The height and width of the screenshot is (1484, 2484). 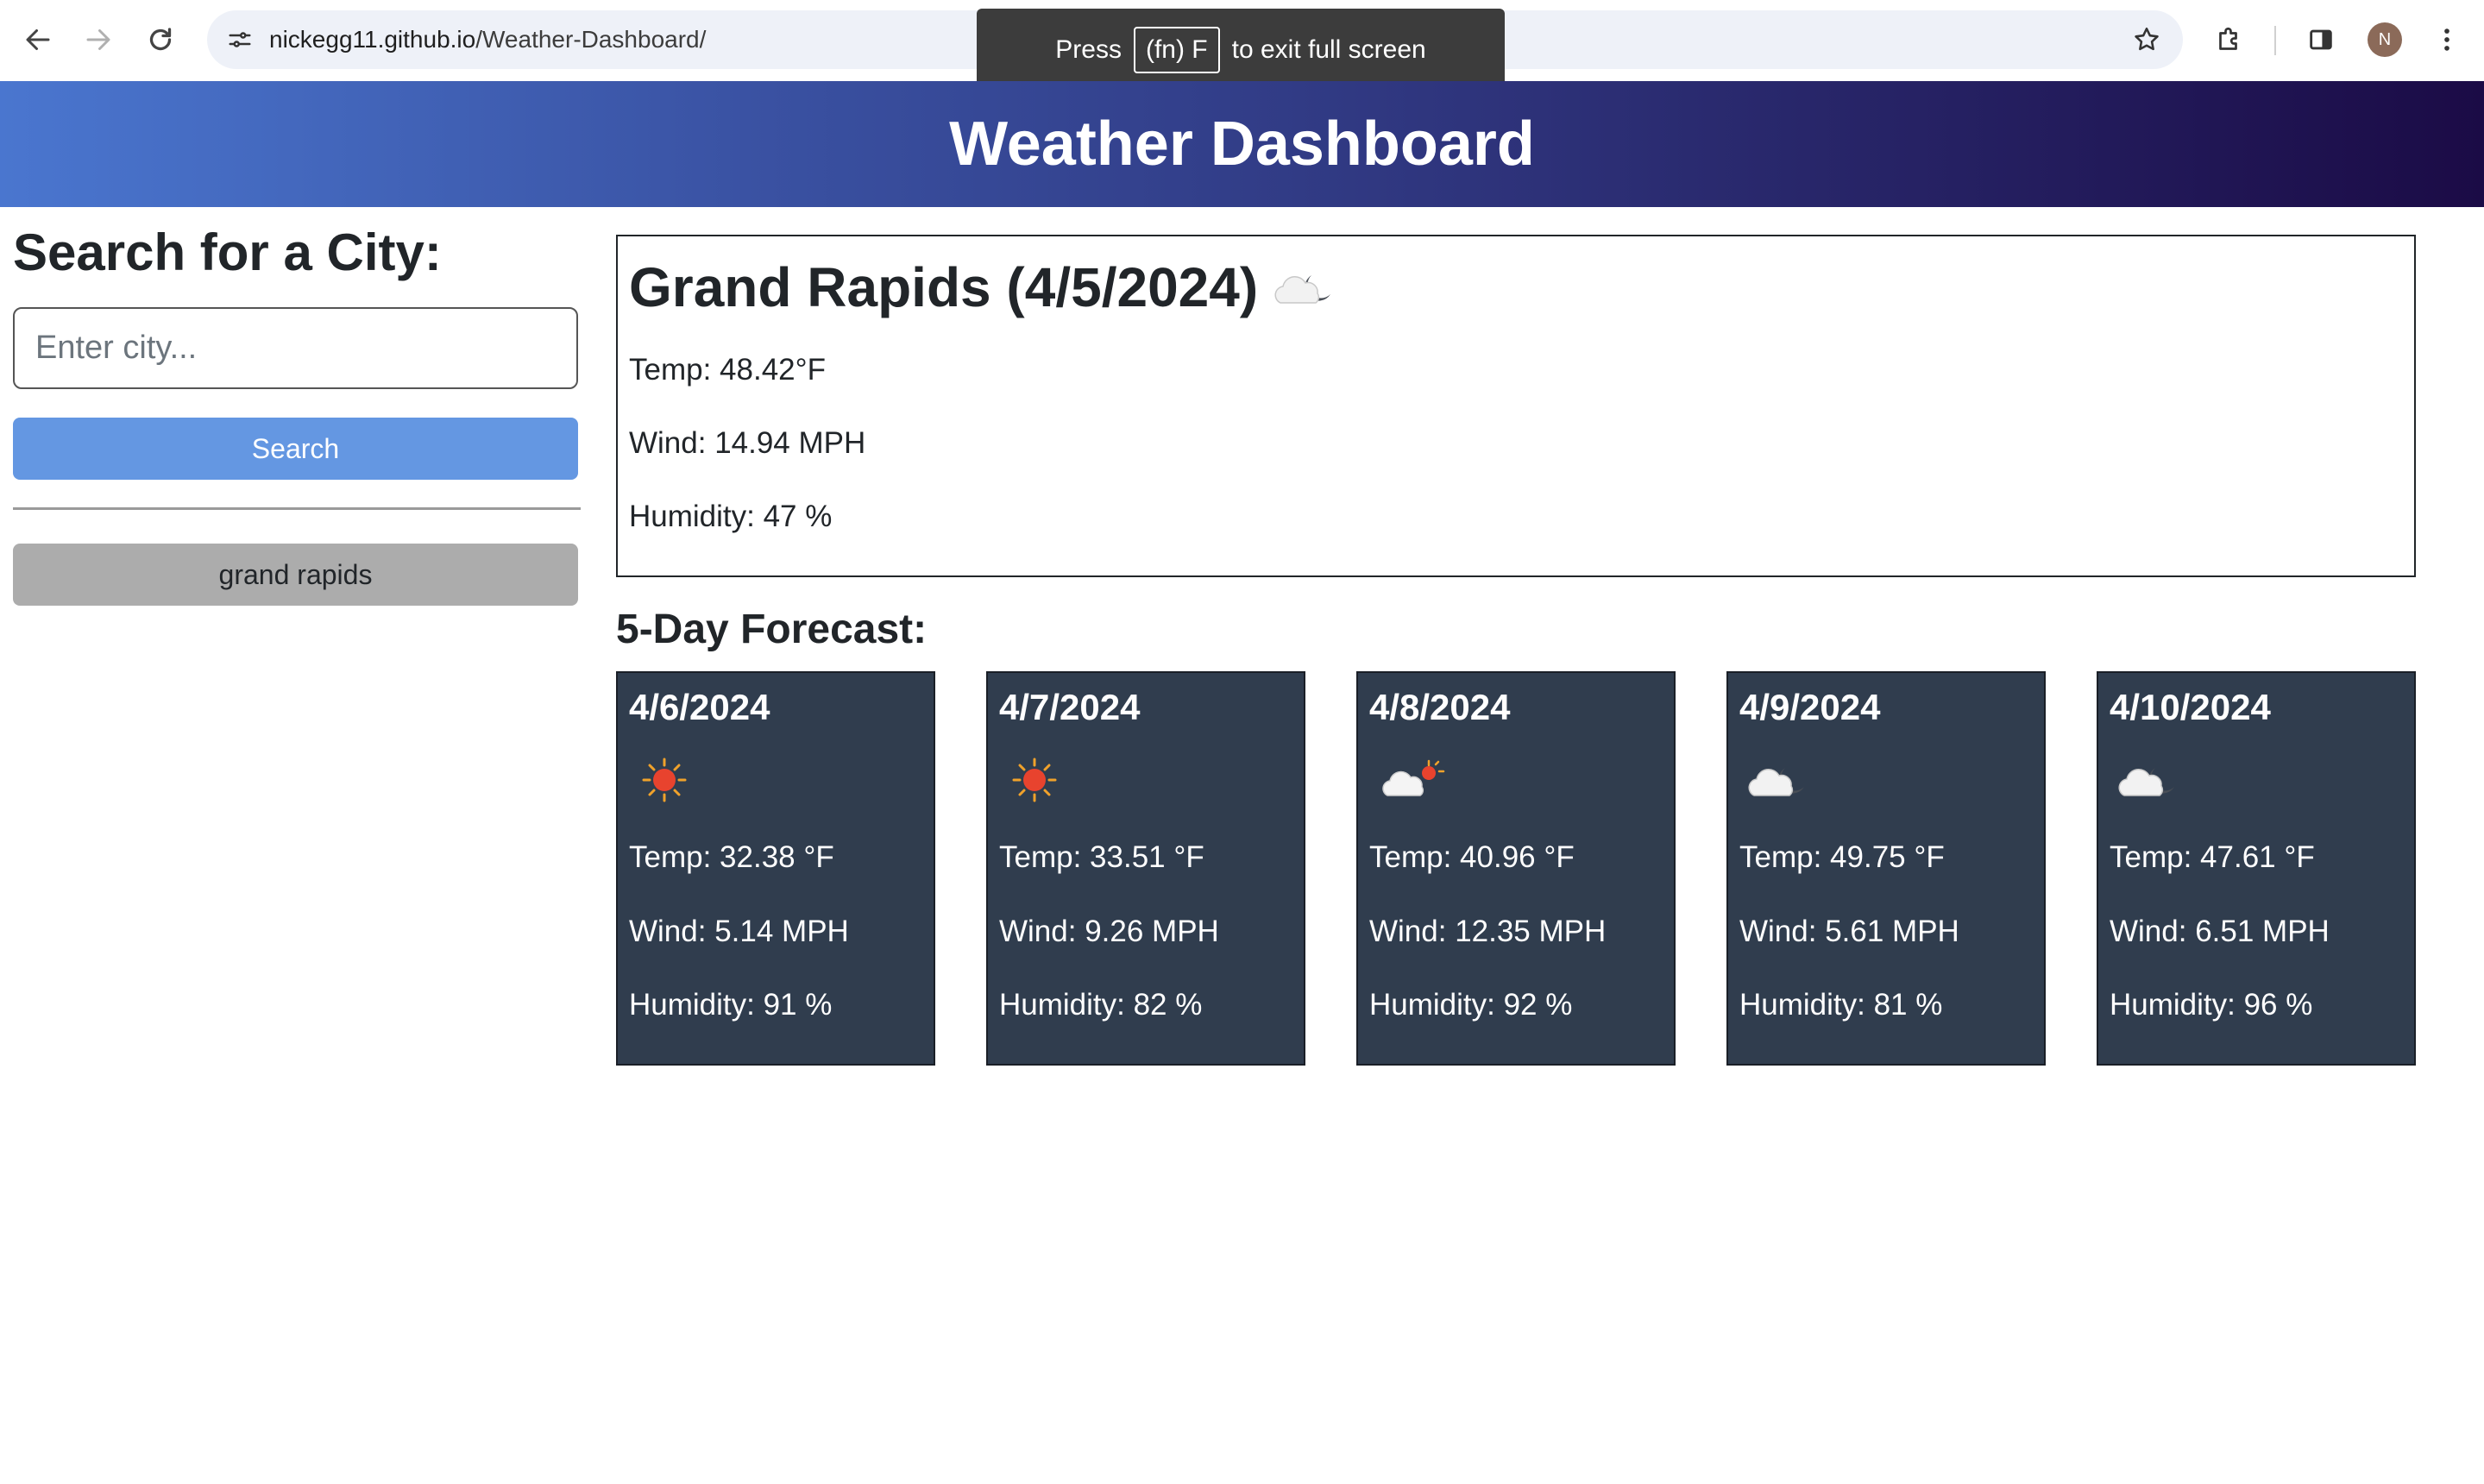 I want to click on forecast-wind: Wind: 5.14 MPH, so click(x=739, y=932).